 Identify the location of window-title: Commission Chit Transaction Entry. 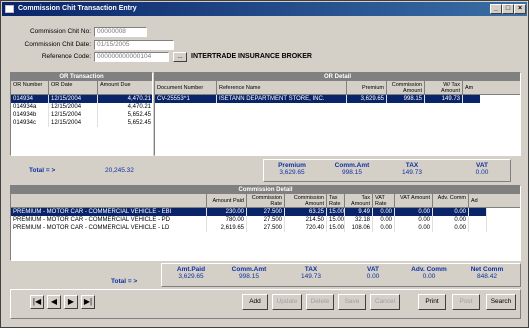
(77, 8).